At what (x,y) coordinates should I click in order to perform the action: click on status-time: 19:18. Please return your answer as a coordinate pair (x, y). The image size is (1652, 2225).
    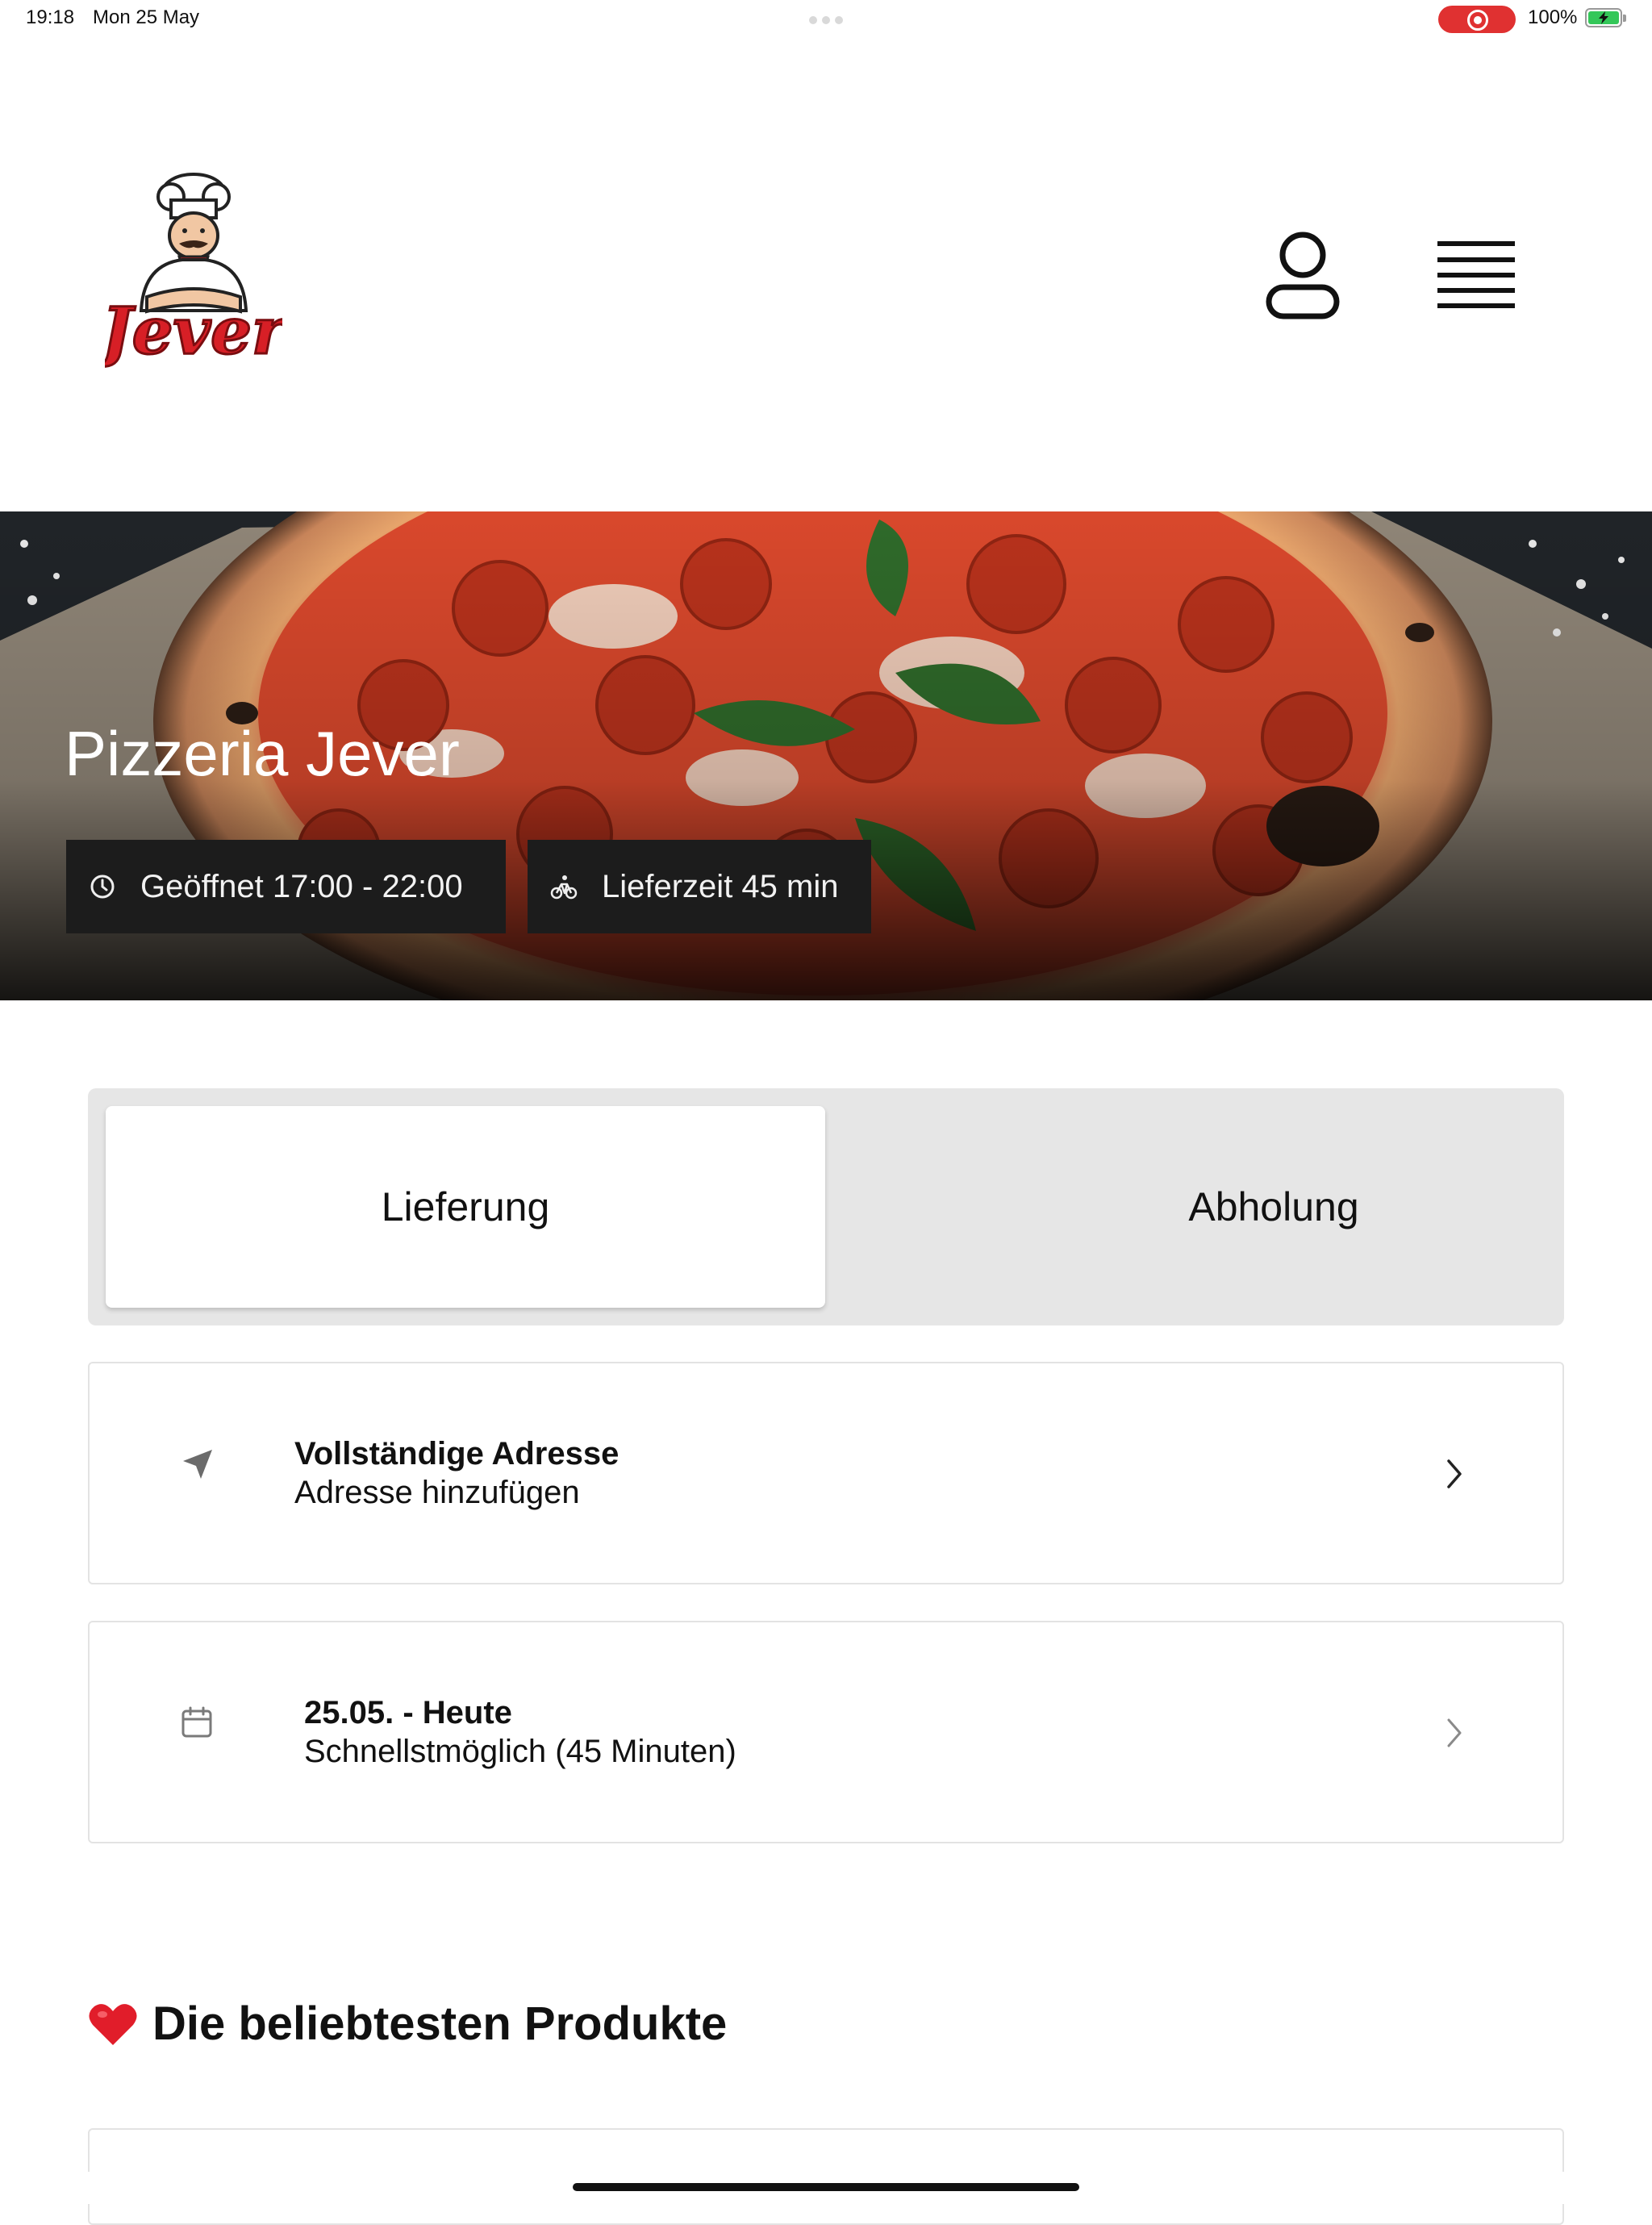
    Looking at the image, I should click on (50, 17).